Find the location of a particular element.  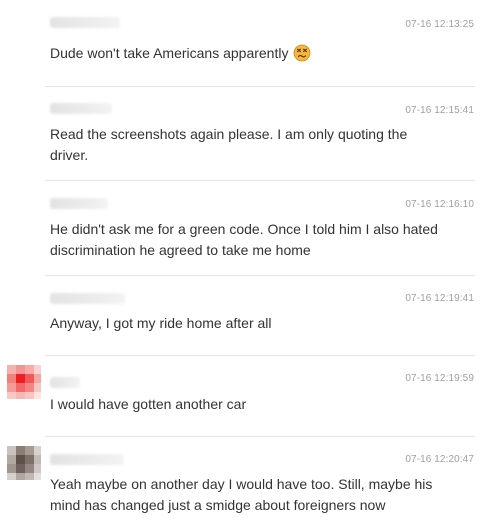

comment-text: Anyway, I got my ride home after all is located at coordinates (161, 323).